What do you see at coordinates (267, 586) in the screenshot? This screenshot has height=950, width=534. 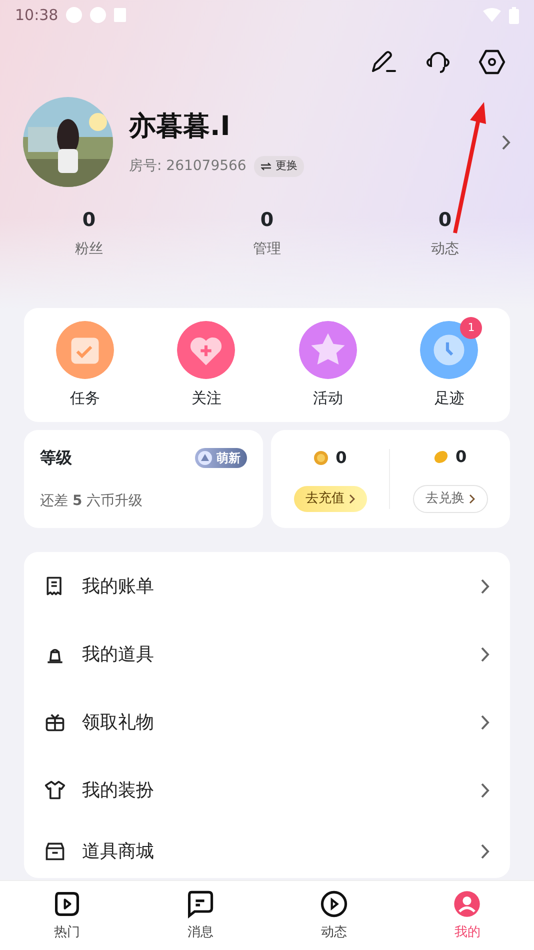 I see `menu-item: 我的账单` at bounding box center [267, 586].